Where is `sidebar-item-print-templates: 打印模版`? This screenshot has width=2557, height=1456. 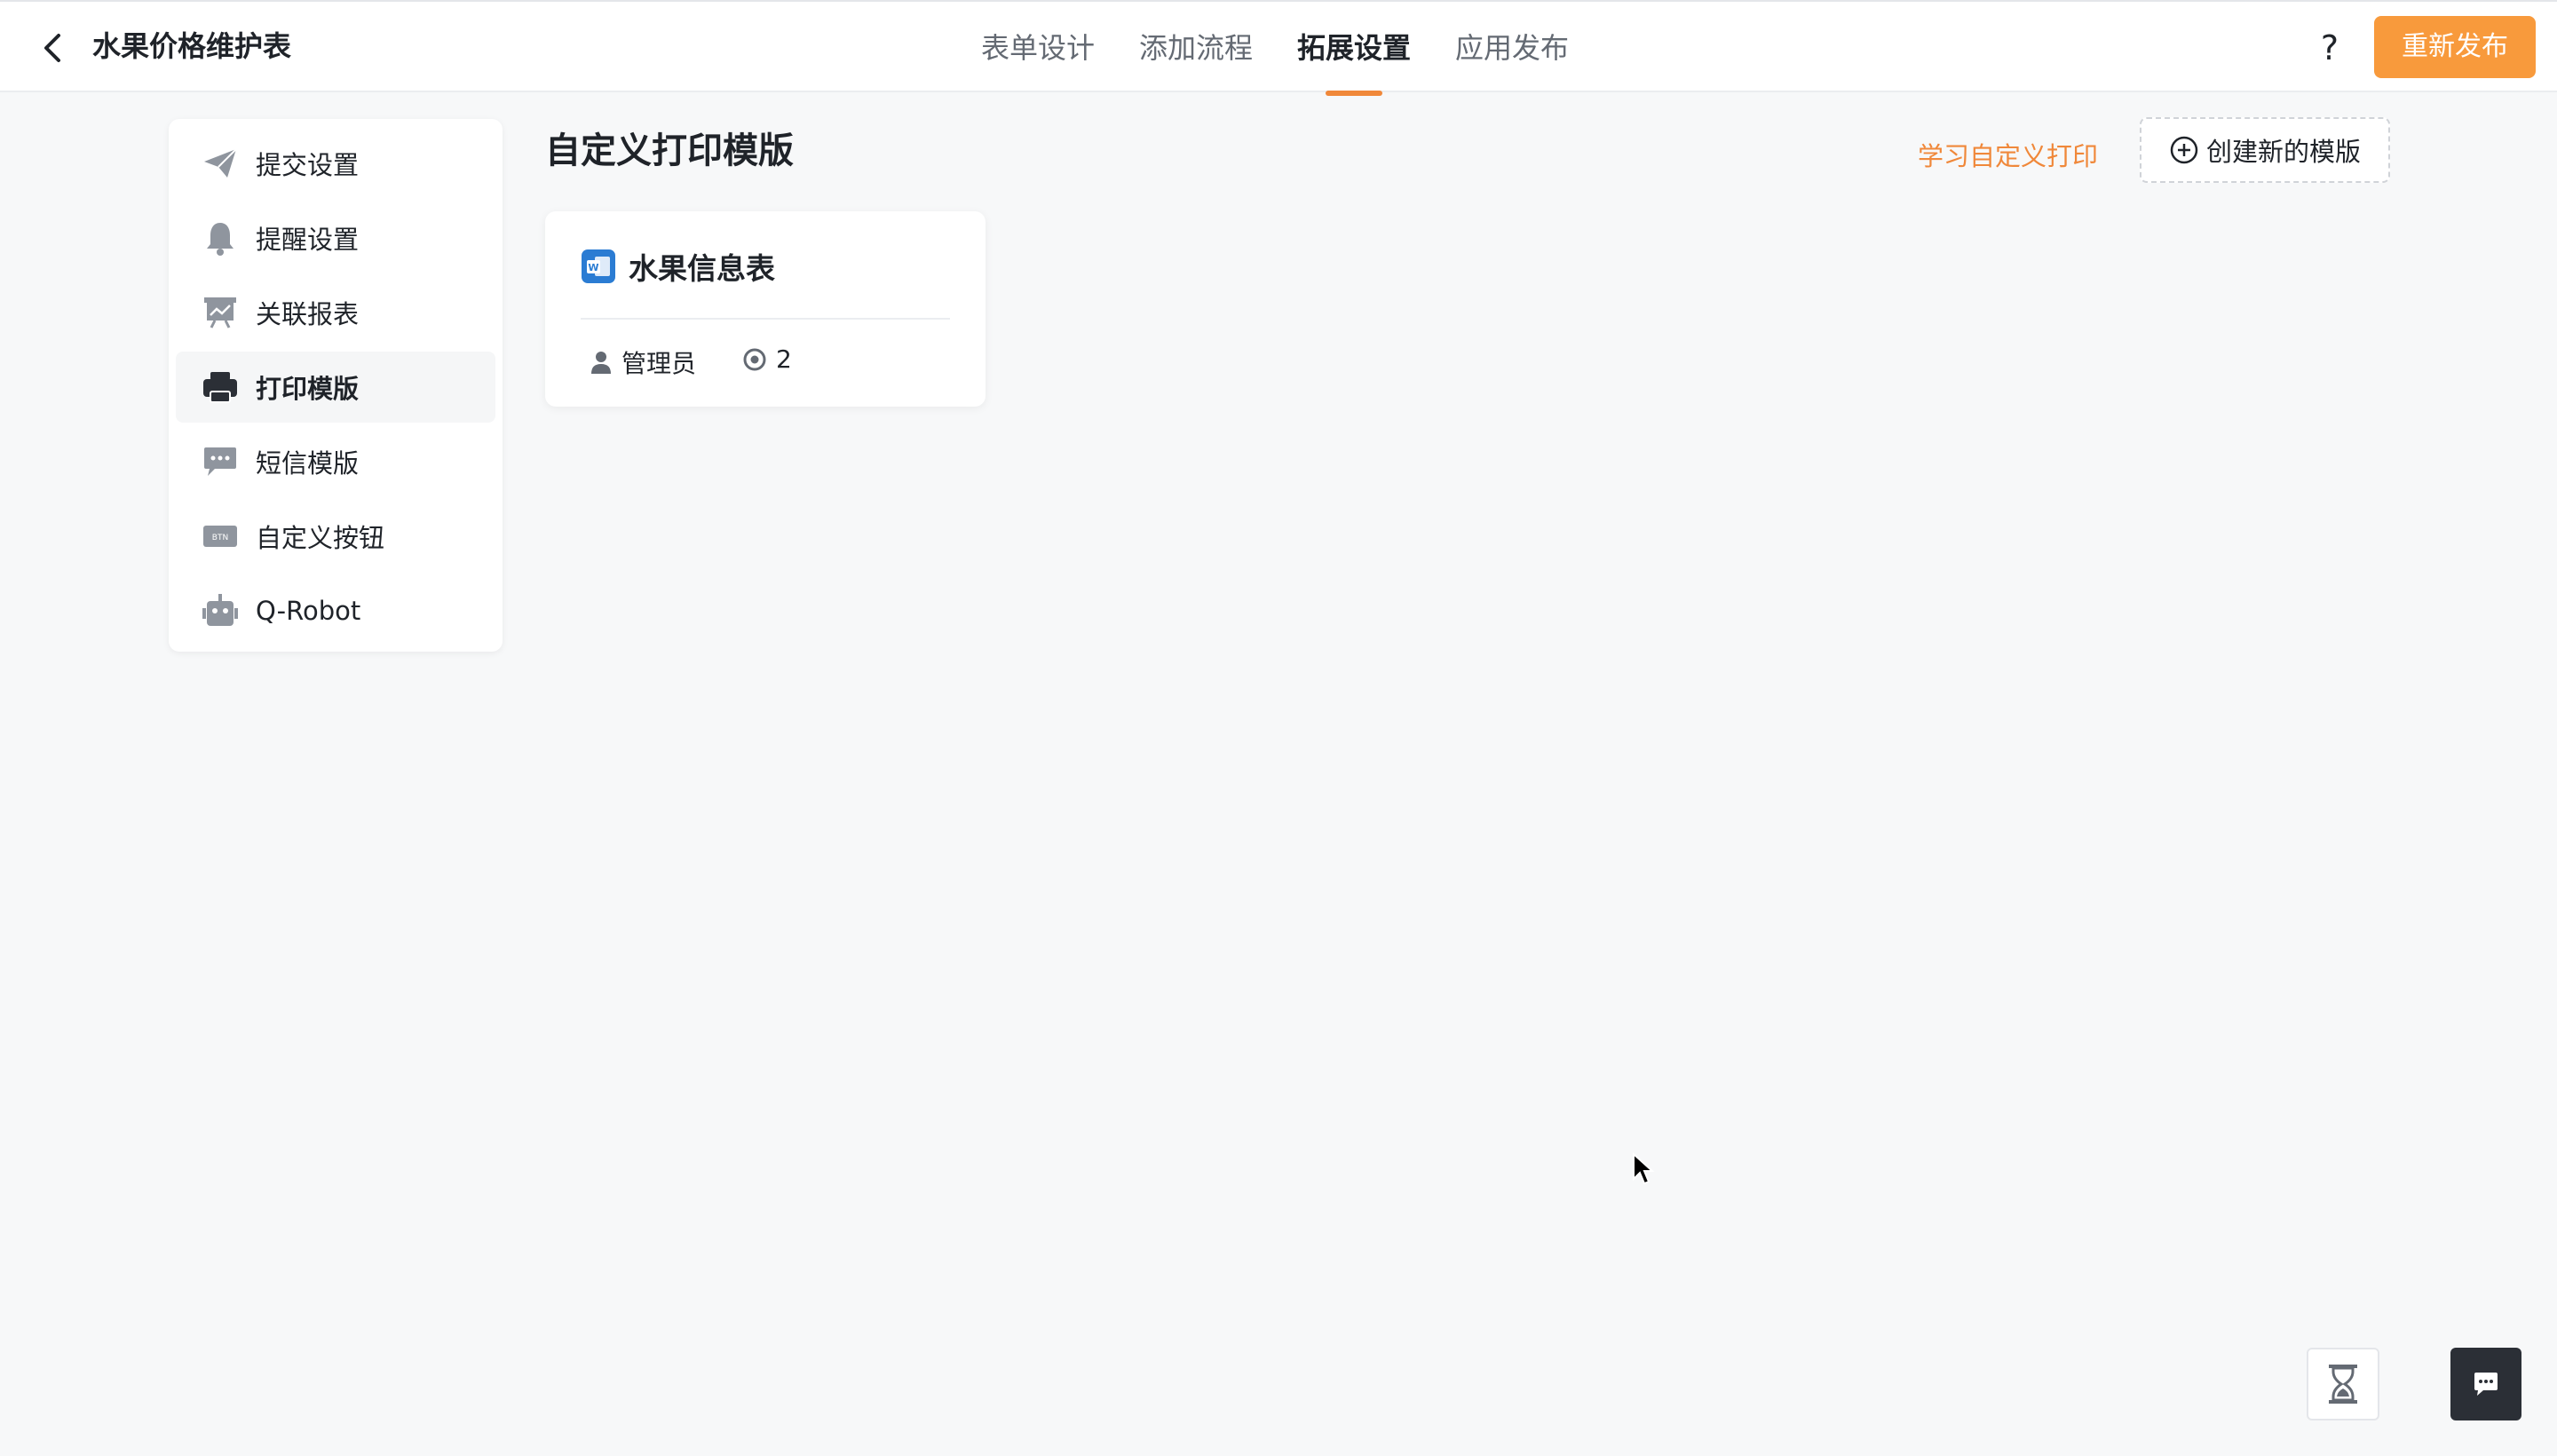
sidebar-item-print-templates: 打印模版 is located at coordinates (335, 387).